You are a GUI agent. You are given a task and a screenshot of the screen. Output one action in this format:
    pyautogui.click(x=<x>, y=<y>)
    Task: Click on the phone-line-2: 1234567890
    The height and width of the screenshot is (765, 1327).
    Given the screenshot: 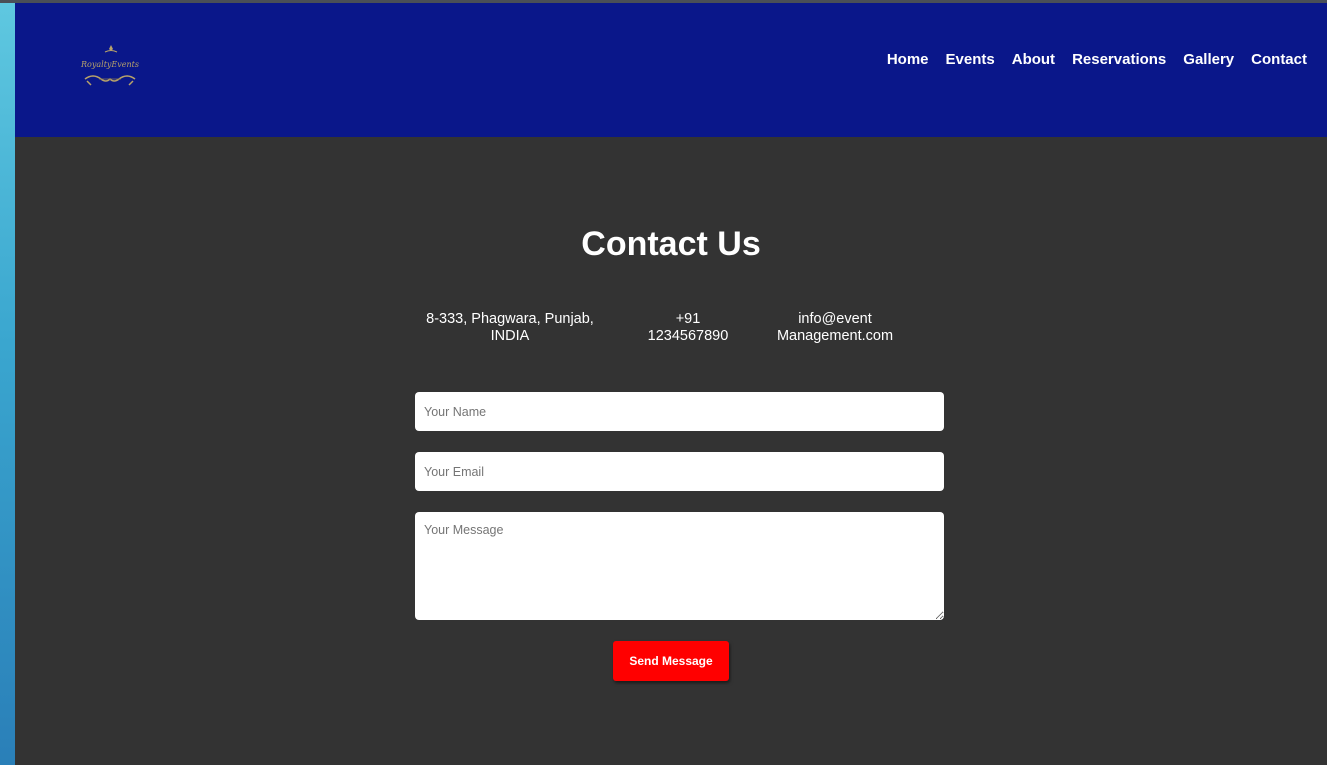 What is the action you would take?
    pyautogui.click(x=688, y=336)
    